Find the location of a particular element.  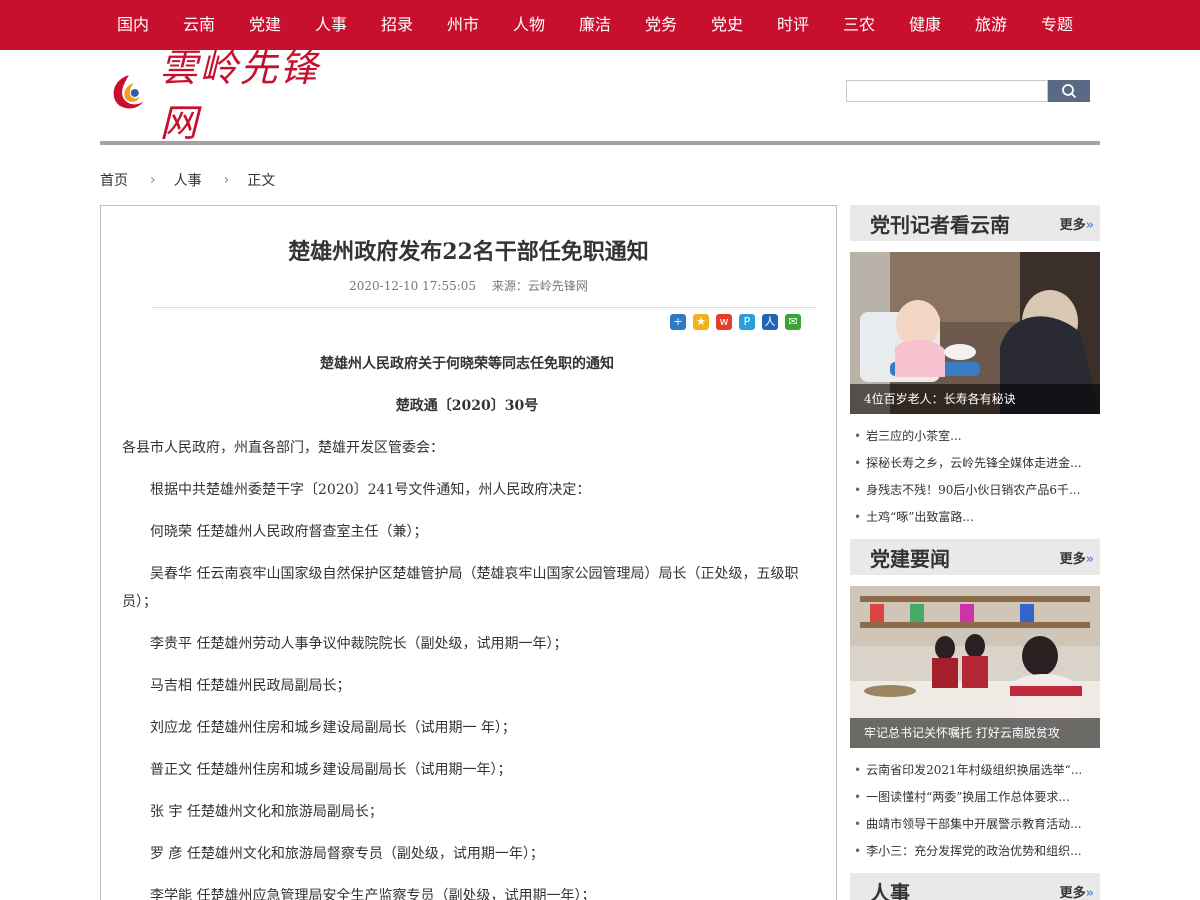

section-title: 人事 is located at coordinates (890, 890).